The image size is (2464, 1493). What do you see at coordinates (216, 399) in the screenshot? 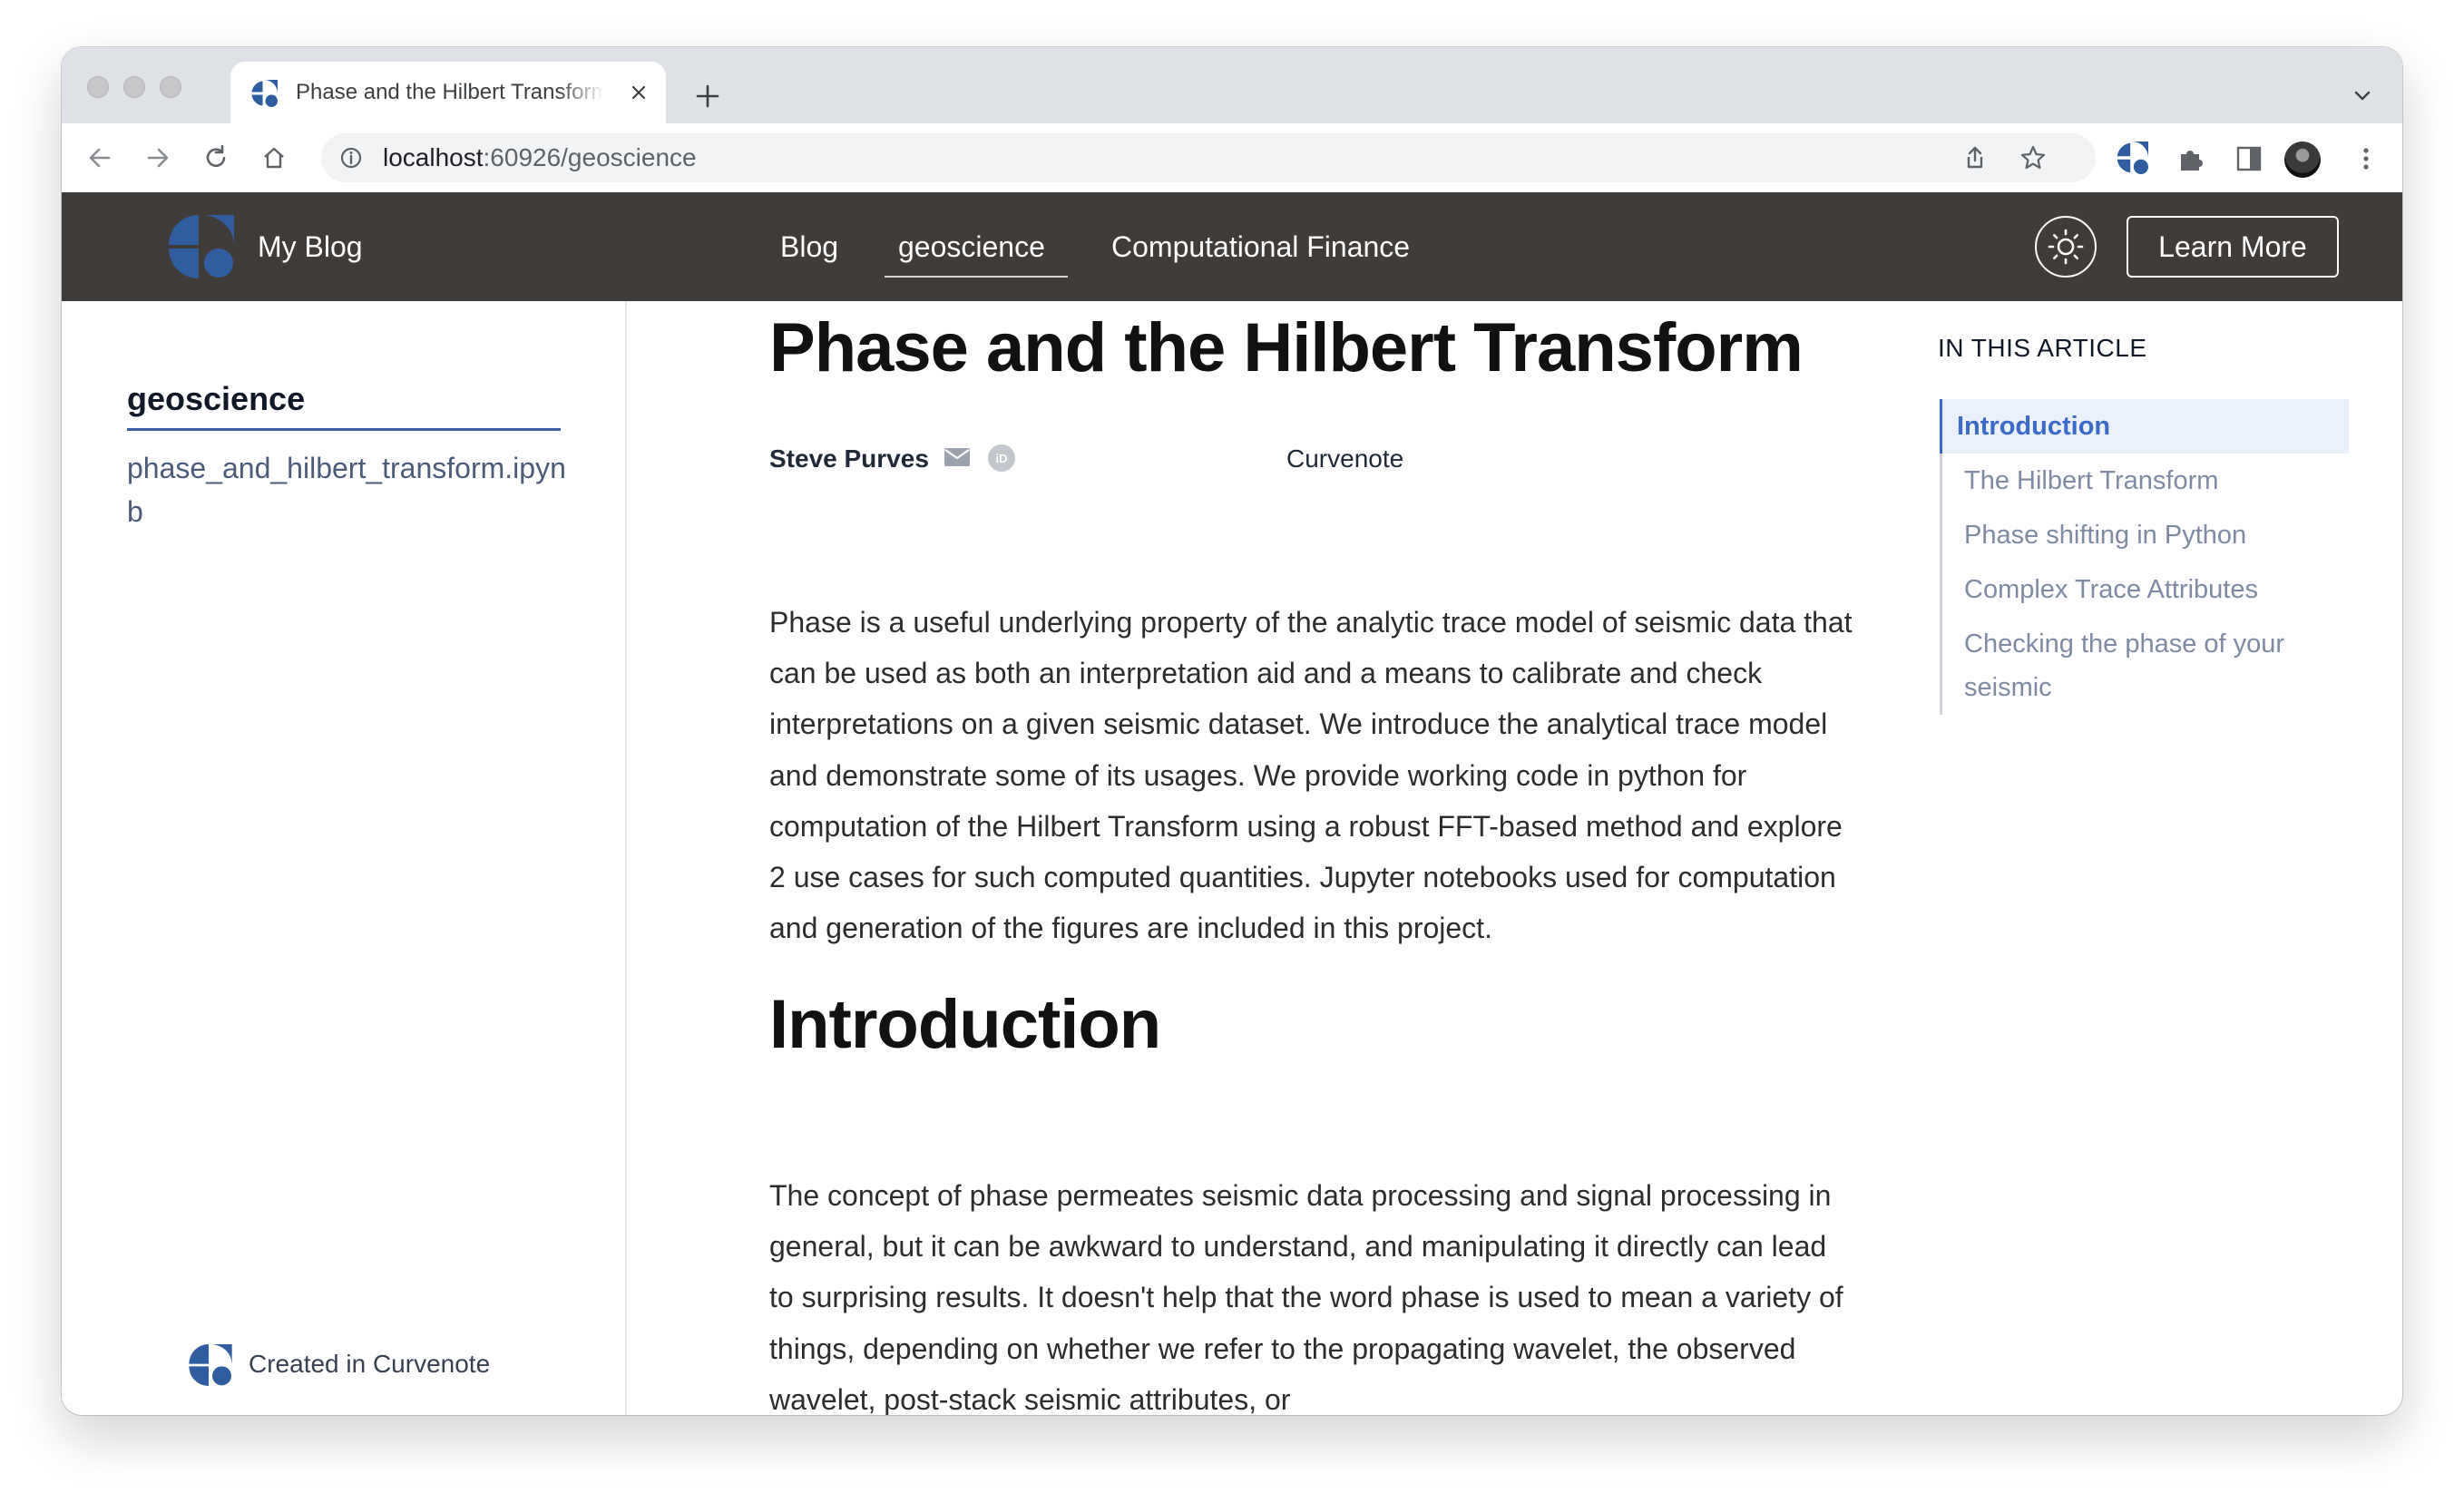
I see `sidebar-title: geoscience` at bounding box center [216, 399].